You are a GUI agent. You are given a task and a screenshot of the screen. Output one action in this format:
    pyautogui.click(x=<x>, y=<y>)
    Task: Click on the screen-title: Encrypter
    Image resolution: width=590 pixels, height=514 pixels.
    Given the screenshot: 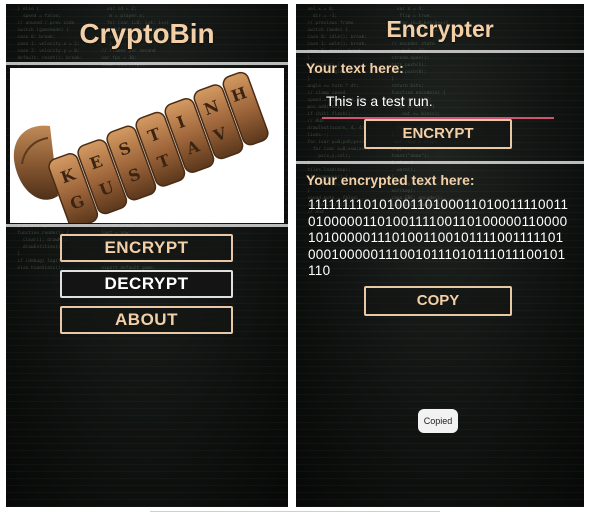 What is the action you would take?
    pyautogui.click(x=440, y=29)
    